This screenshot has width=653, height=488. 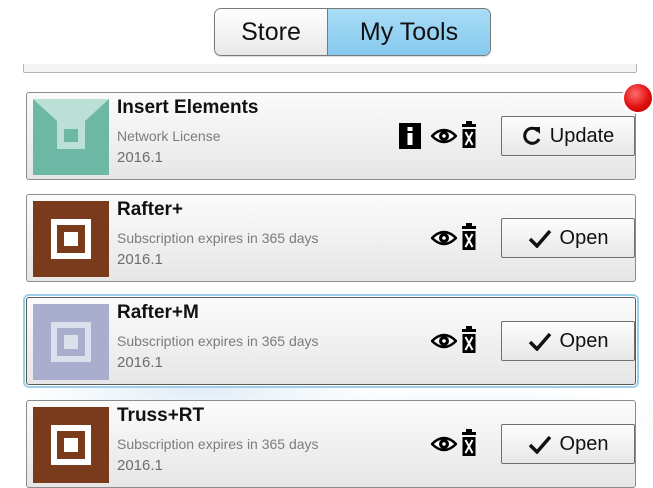 I want to click on truss-plus-rt-thumbnail, so click(x=71, y=445).